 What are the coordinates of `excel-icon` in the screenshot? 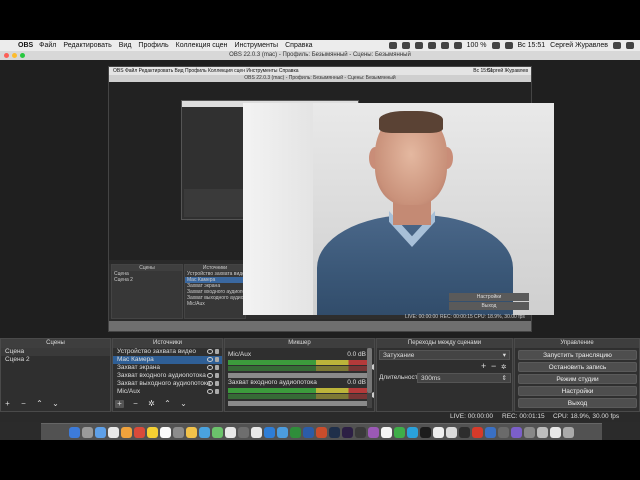 It's located at (295, 432).